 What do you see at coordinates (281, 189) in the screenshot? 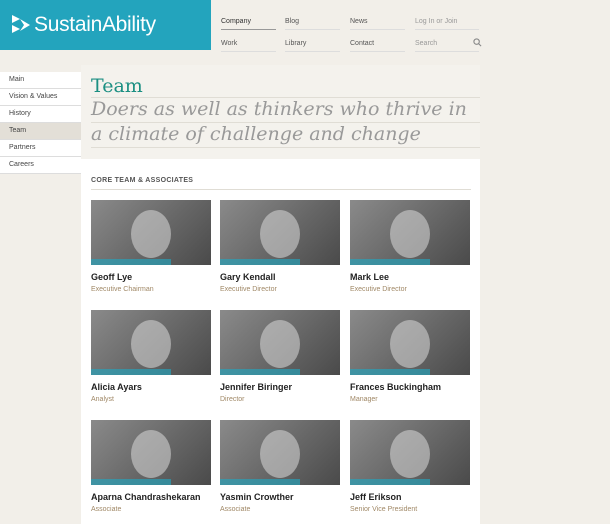
I see `section-divider` at bounding box center [281, 189].